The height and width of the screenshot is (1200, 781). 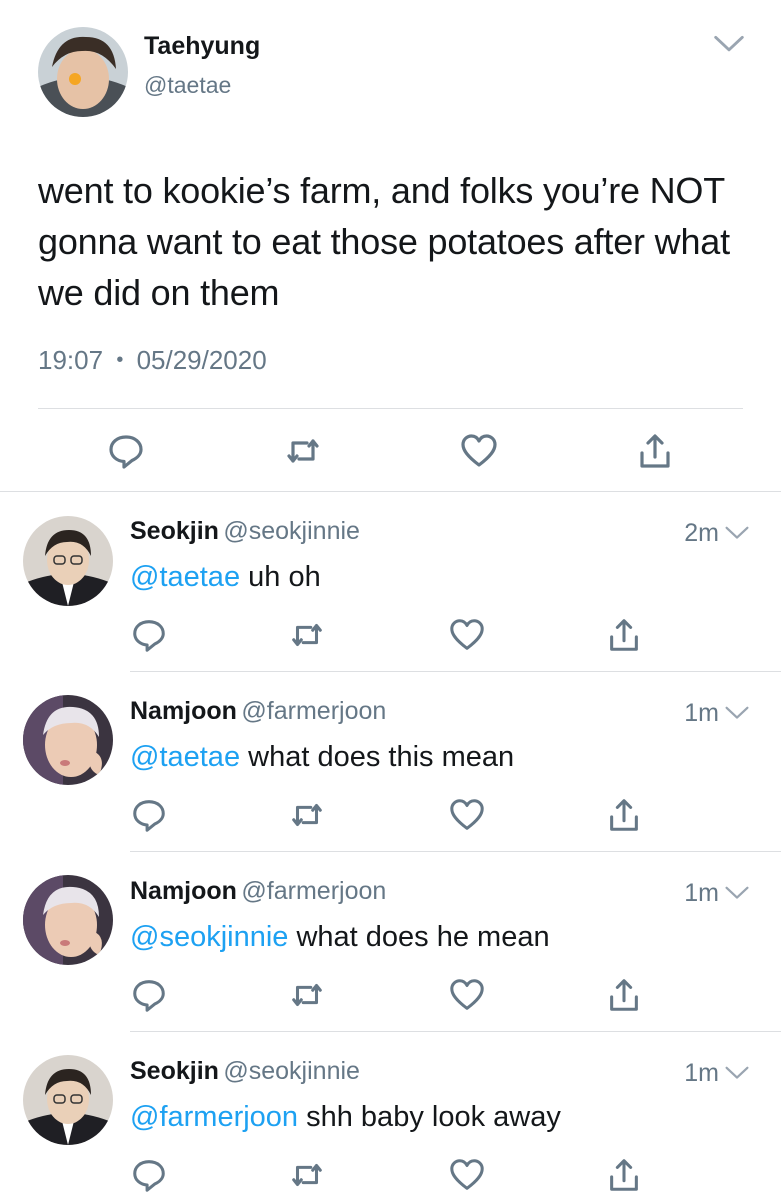 I want to click on author-handle: @taetae, so click(x=187, y=85).